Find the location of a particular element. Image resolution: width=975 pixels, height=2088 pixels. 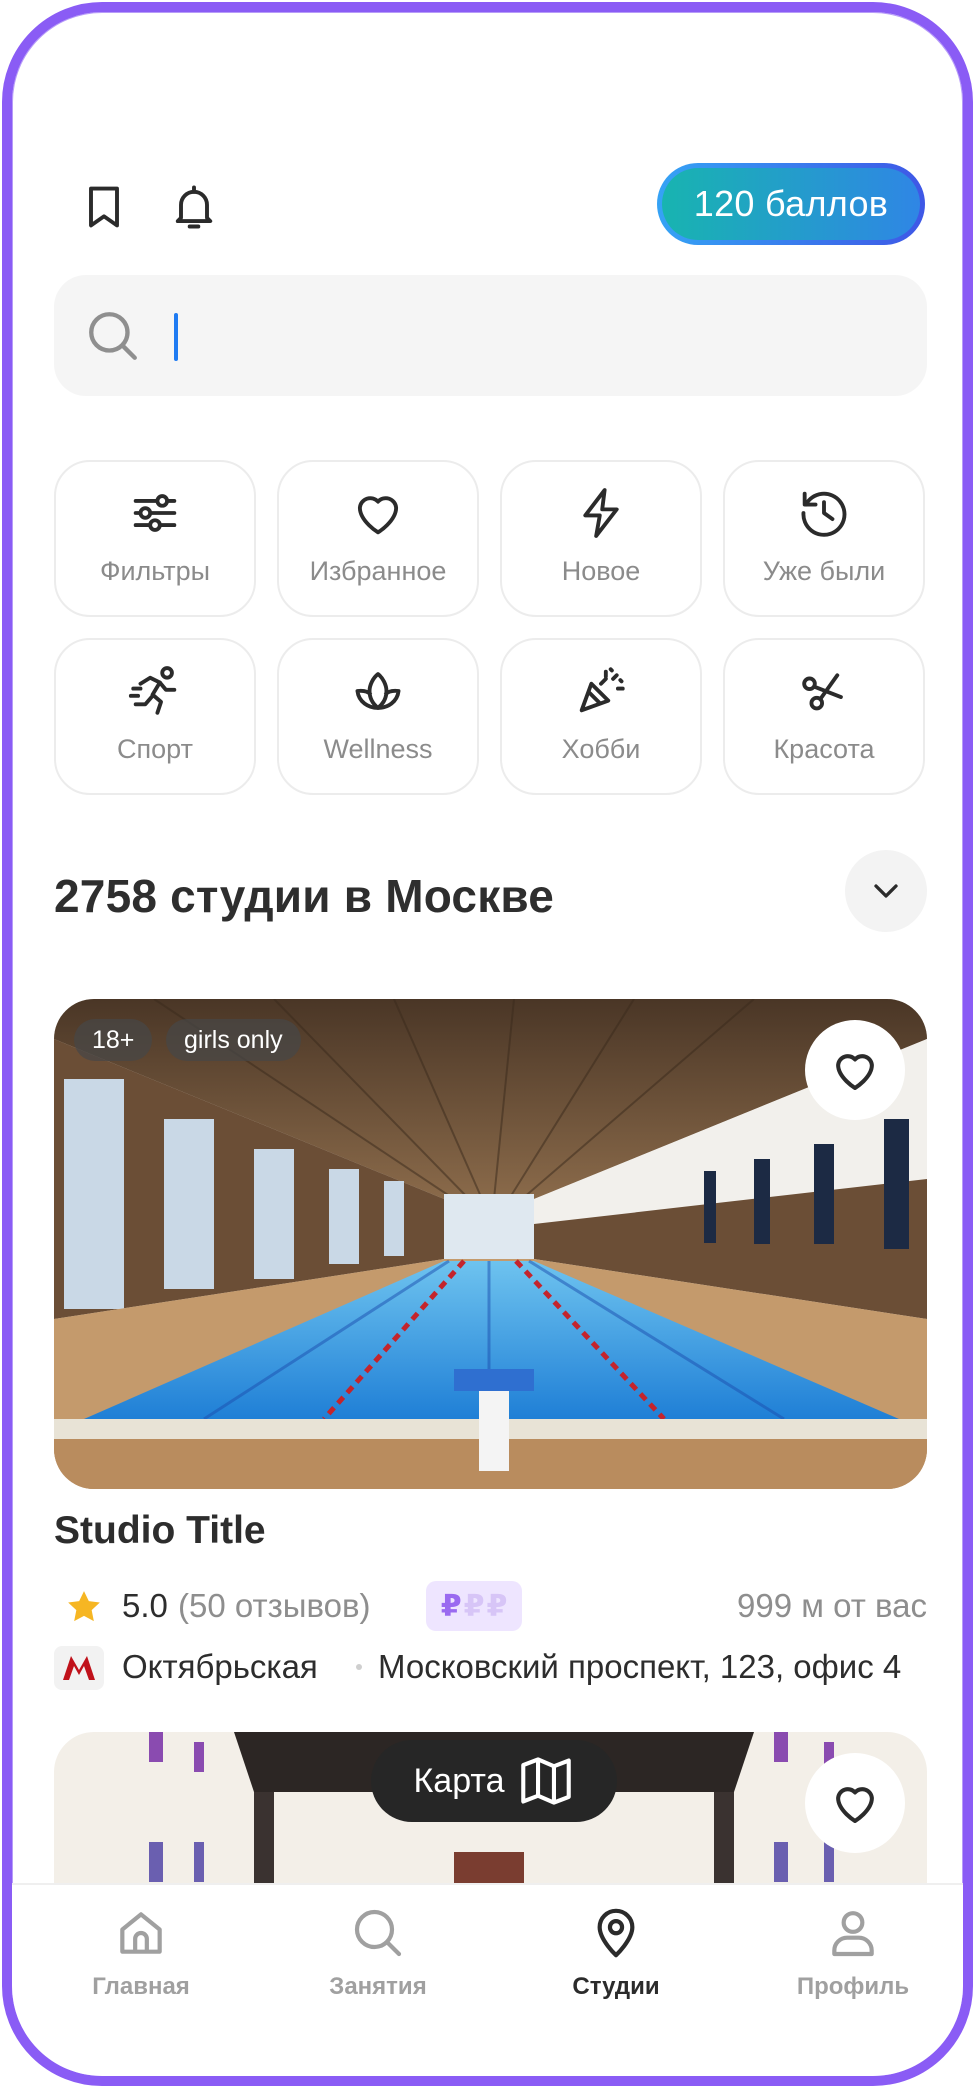

category-label: Хобби is located at coordinates (601, 749).